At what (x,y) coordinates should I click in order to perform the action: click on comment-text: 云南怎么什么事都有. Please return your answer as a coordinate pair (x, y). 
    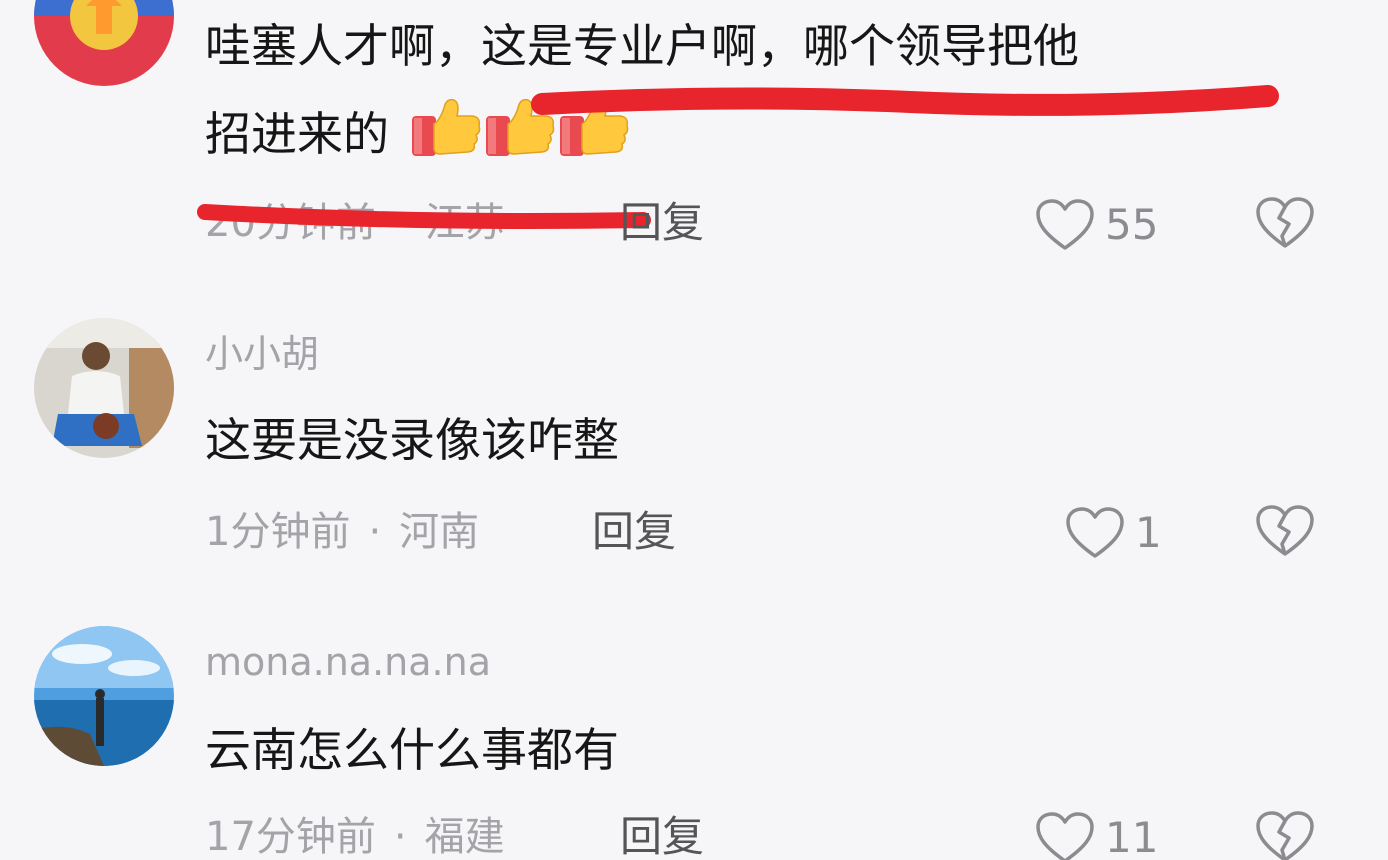
    Looking at the image, I should click on (412, 750).